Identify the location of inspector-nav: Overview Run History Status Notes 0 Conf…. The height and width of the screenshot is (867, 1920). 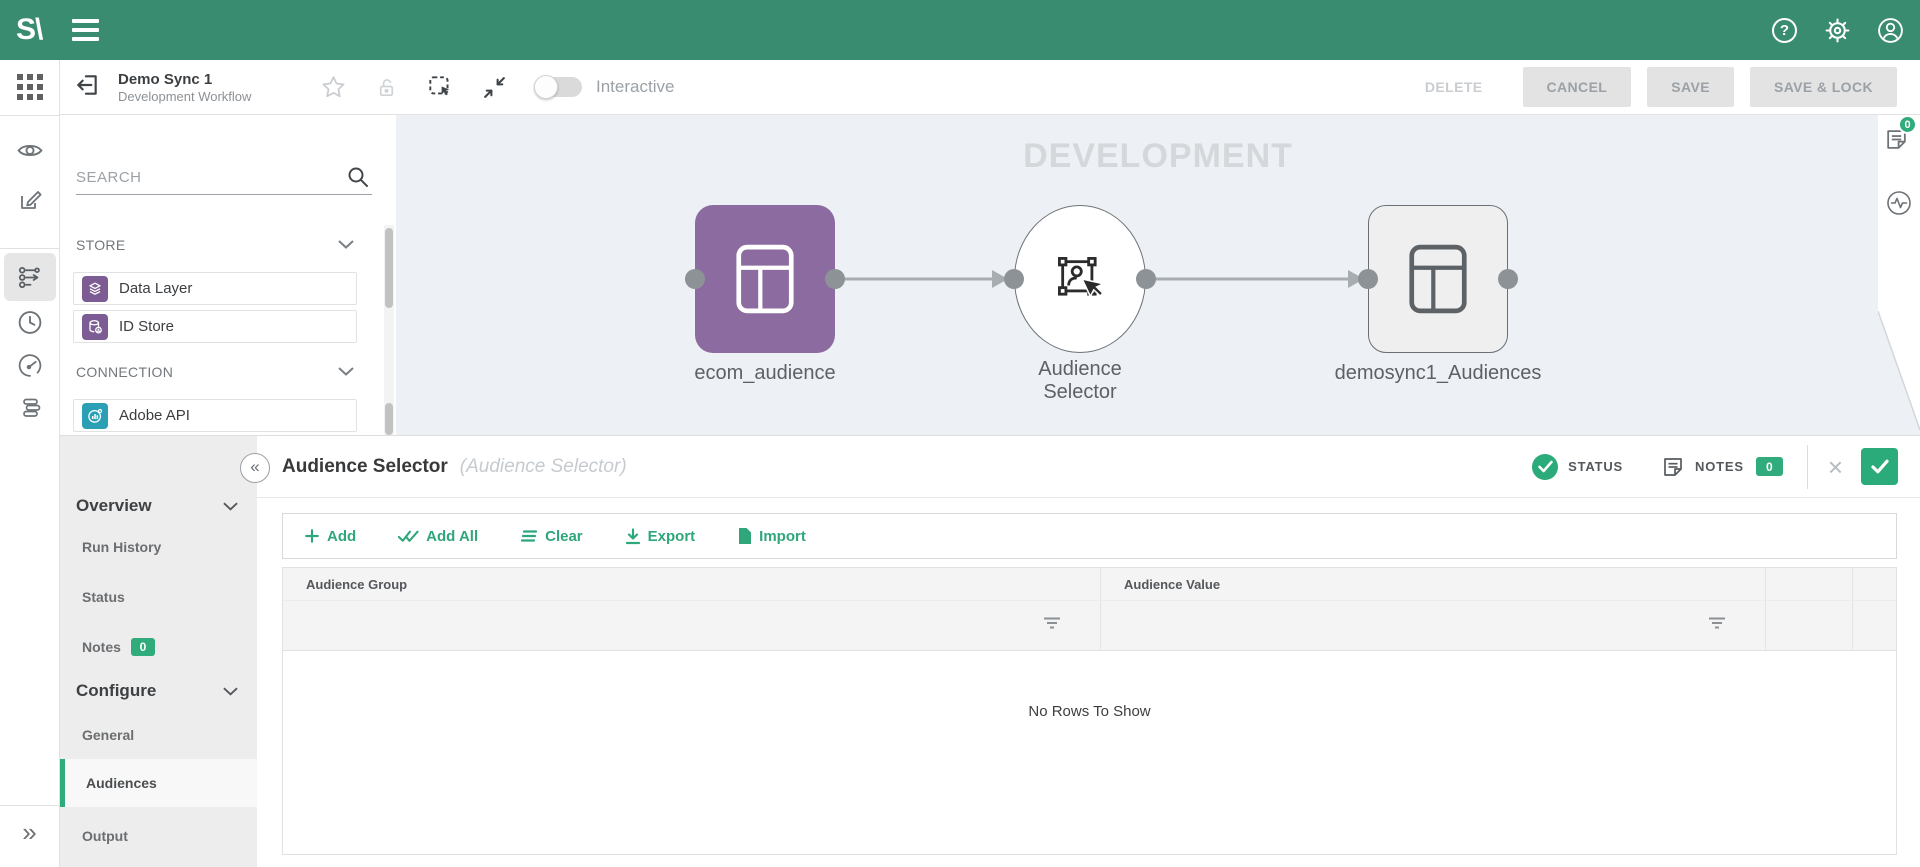
(158, 651).